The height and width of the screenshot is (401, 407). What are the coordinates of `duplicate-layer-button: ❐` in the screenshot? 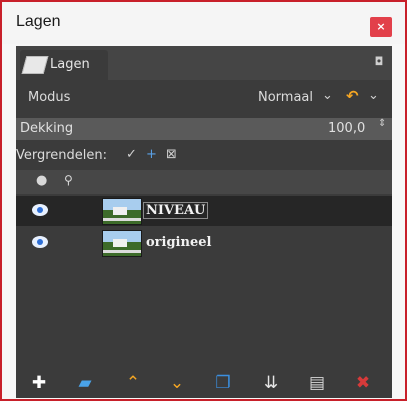 It's located at (223, 383).